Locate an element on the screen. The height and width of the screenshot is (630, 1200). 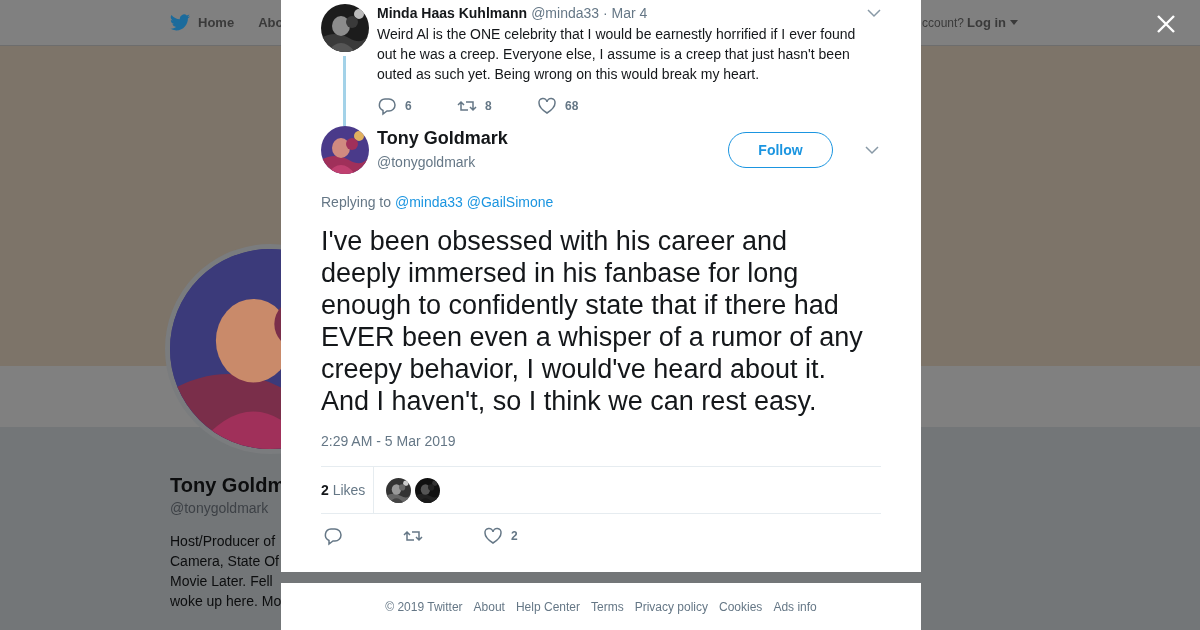
author-name: Tony Goldmark is located at coordinates (443, 138).